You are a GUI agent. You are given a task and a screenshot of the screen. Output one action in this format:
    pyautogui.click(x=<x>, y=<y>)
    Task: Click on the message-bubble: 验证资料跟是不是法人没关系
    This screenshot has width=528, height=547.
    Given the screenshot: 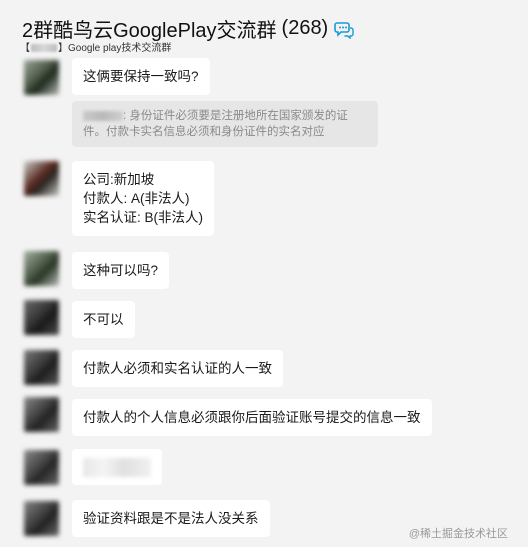 What is the action you would take?
    pyautogui.click(x=171, y=518)
    